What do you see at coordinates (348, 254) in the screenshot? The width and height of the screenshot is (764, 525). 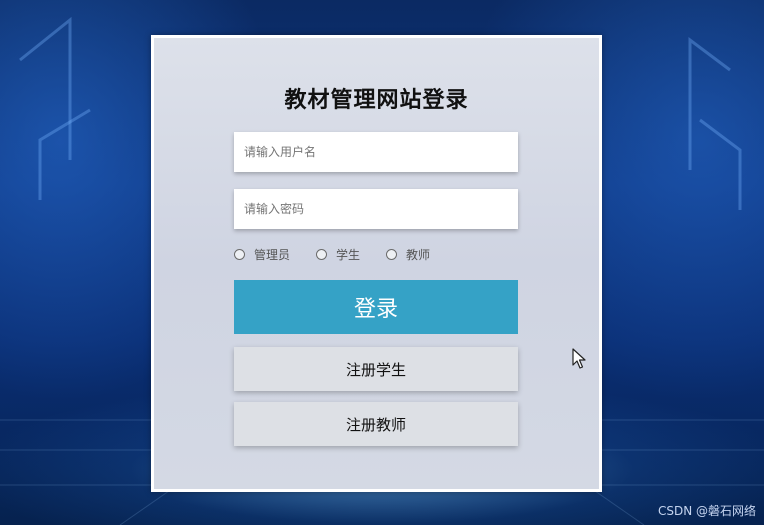 I see `role-label: 学生` at bounding box center [348, 254].